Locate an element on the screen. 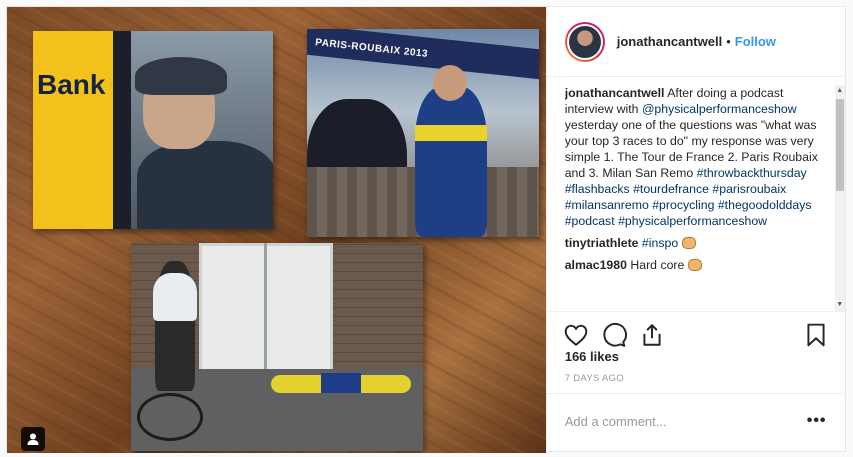 Image resolution: width=853 pixels, height=457 pixels. more-options-button: ••• is located at coordinates (817, 421).